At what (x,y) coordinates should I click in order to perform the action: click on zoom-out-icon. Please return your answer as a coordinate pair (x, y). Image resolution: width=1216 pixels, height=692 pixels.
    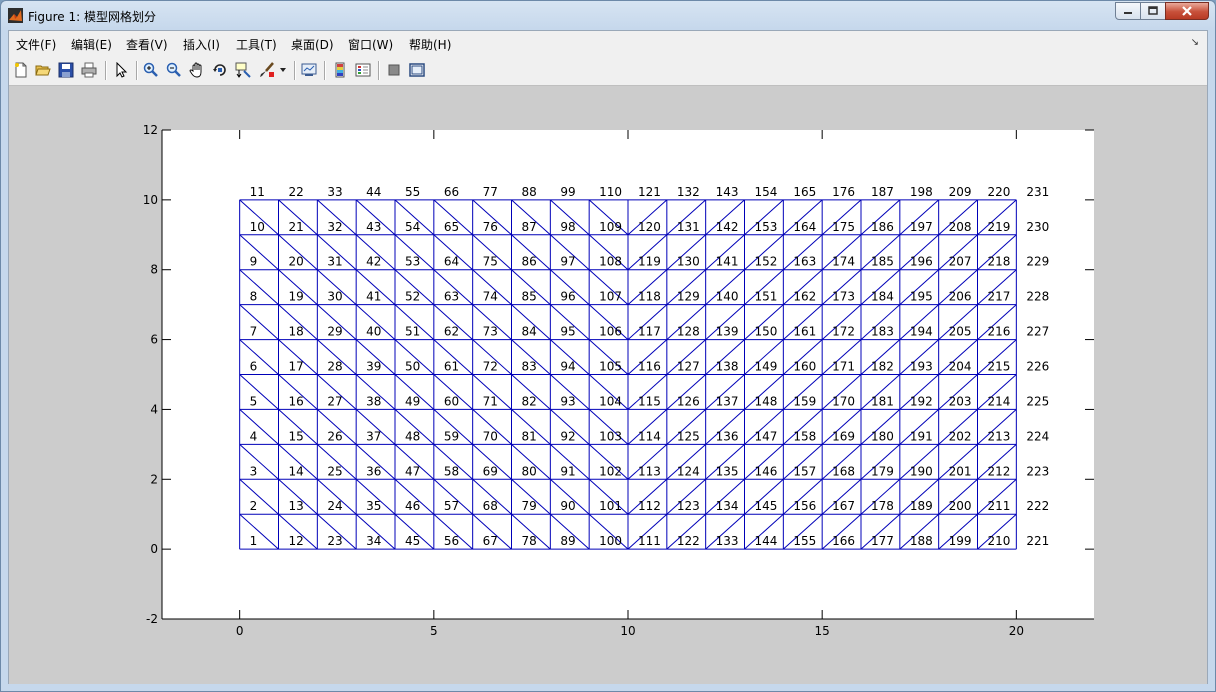
    Looking at the image, I should click on (174, 70).